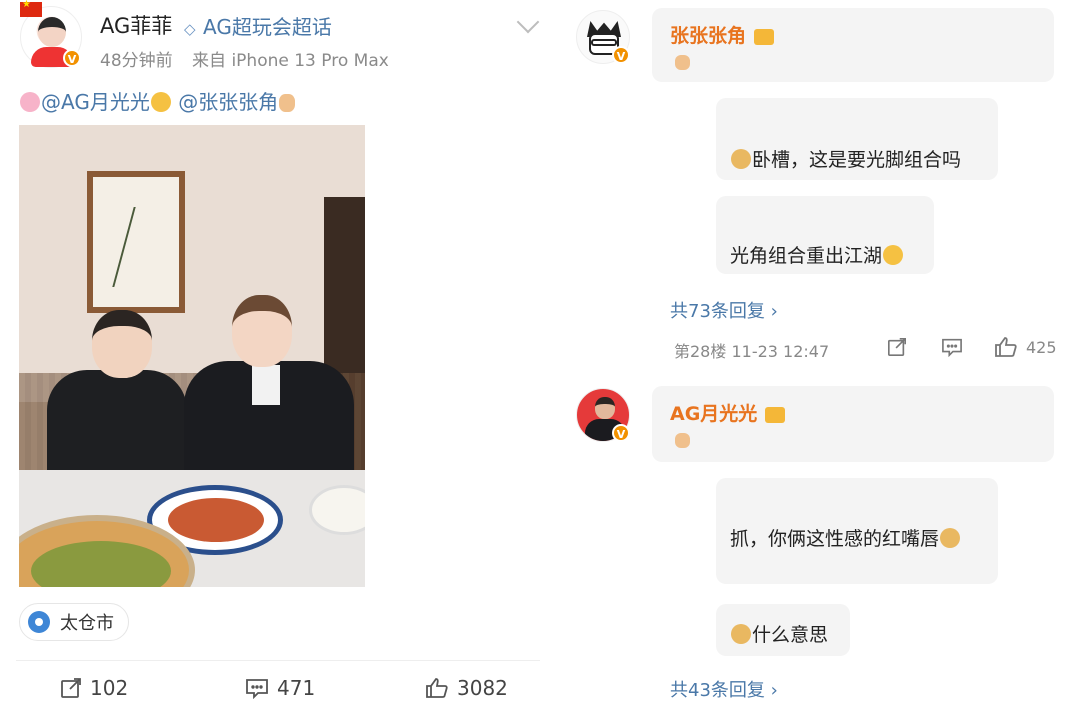 This screenshot has height=712, width=1071. I want to click on floor-number: 第28楼, so click(700, 351).